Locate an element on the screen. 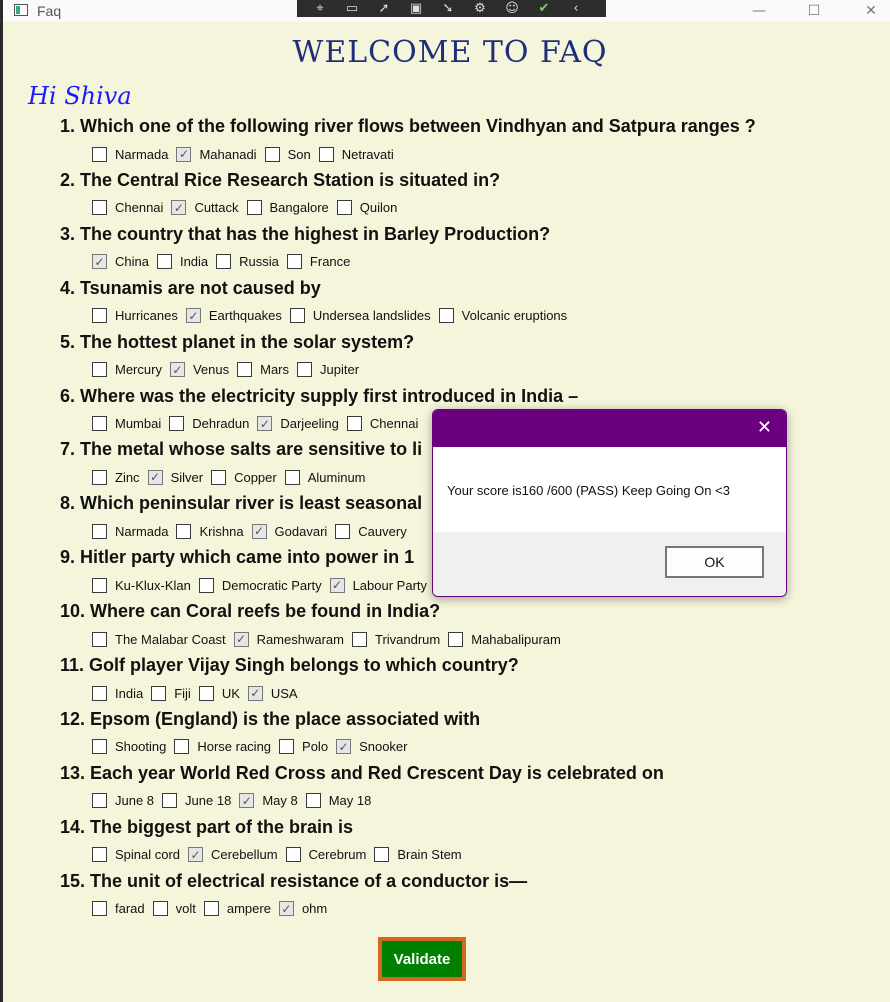  answer-option: volt is located at coordinates (174, 909).